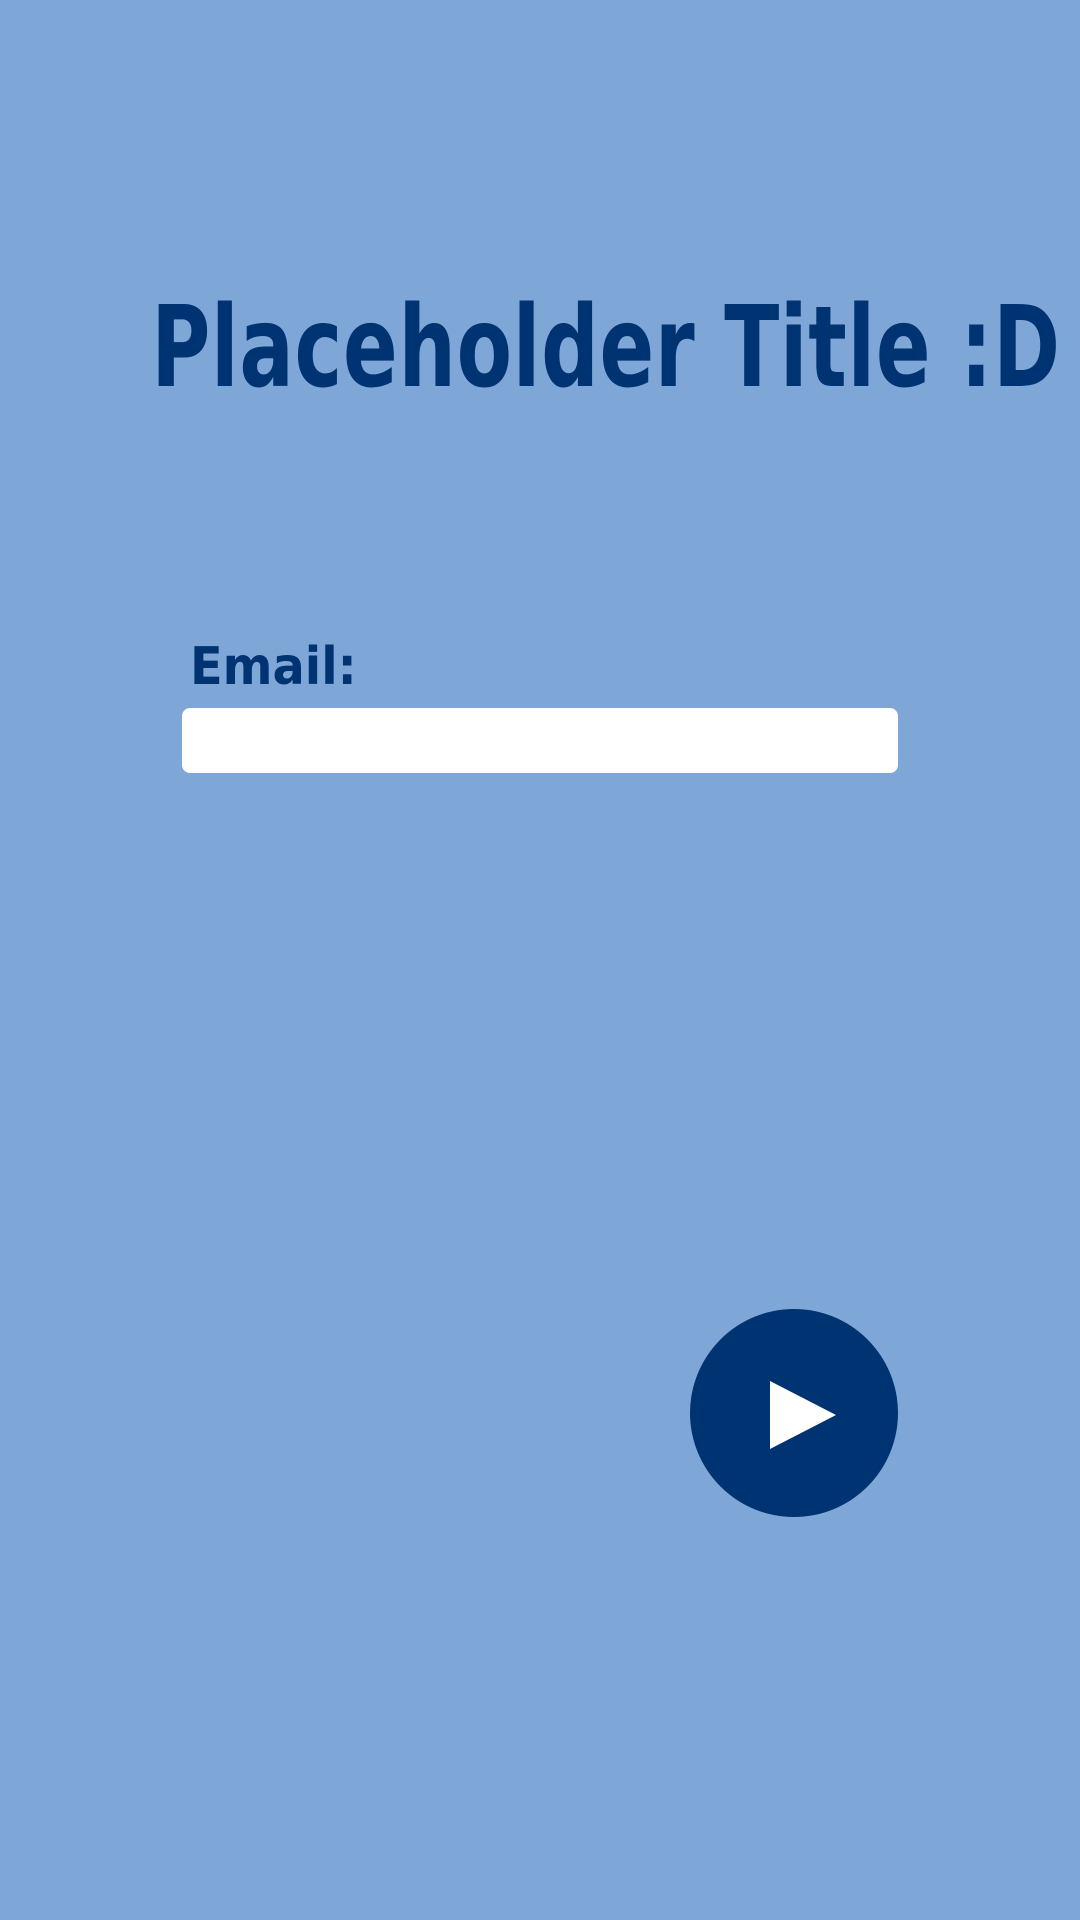 This screenshot has height=1920, width=1080. Describe the element at coordinates (803, 1415) in the screenshot. I see `play-icon` at that location.